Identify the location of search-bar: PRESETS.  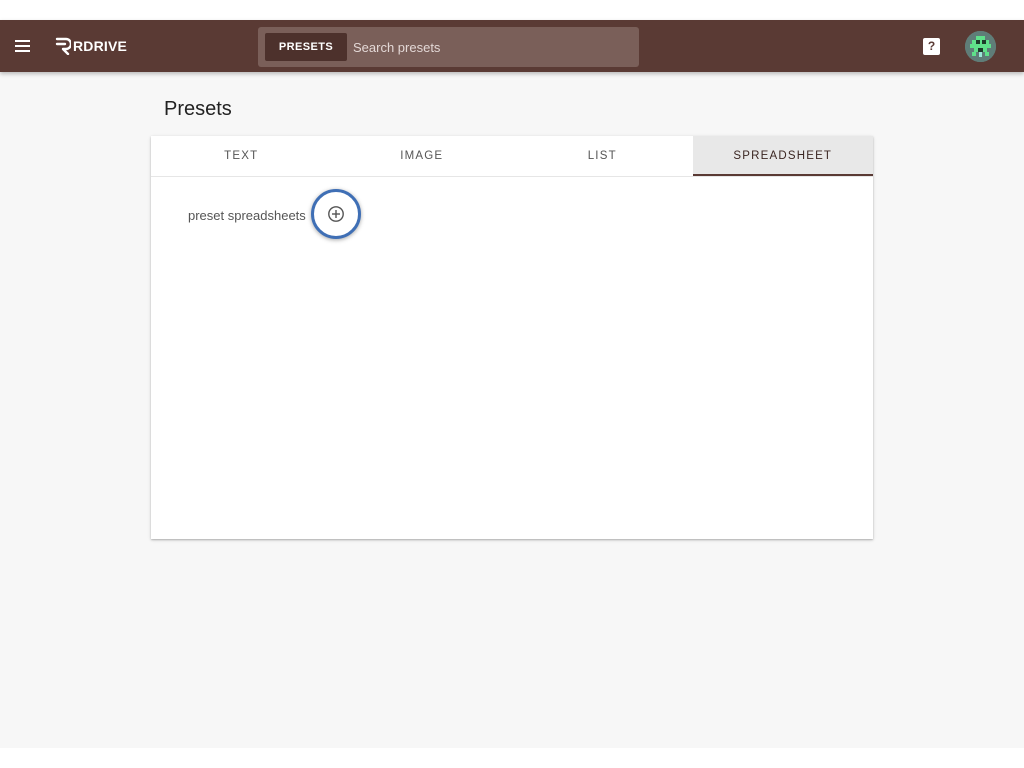
(448, 47).